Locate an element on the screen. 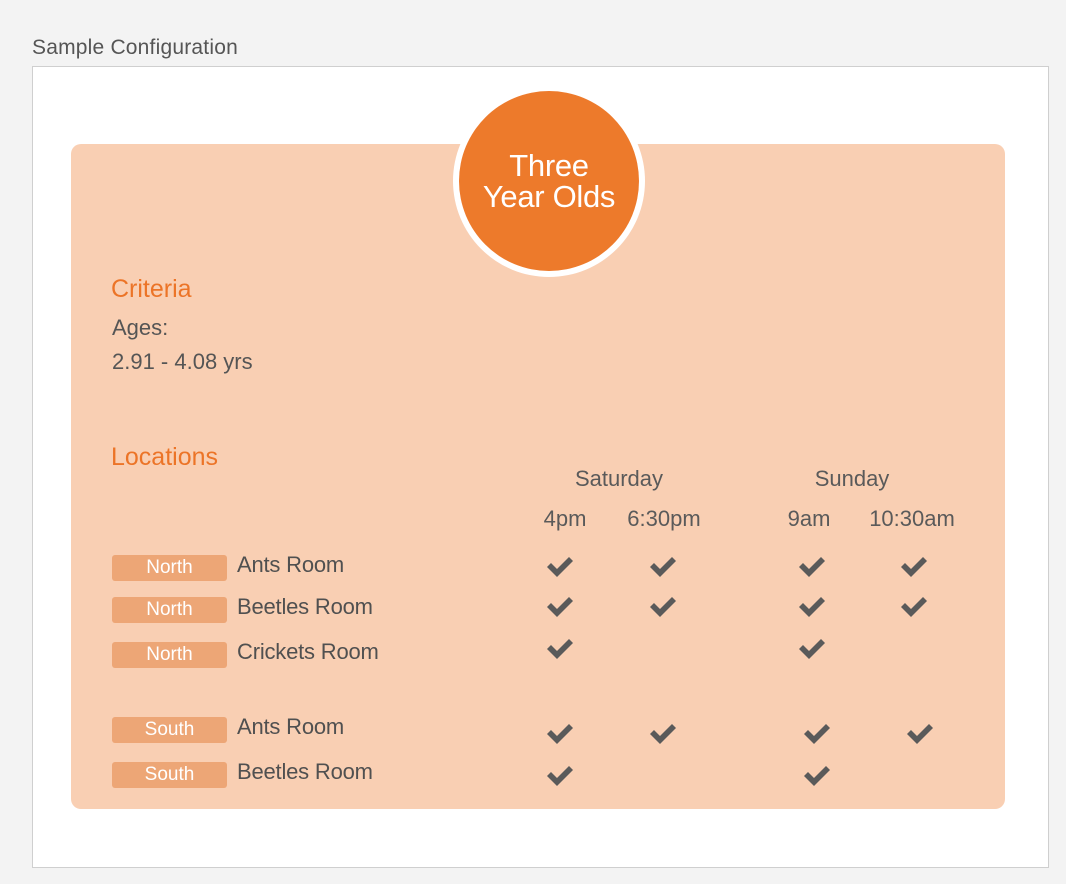  group-badge-circle: Three Year Olds is located at coordinates (549, 181).